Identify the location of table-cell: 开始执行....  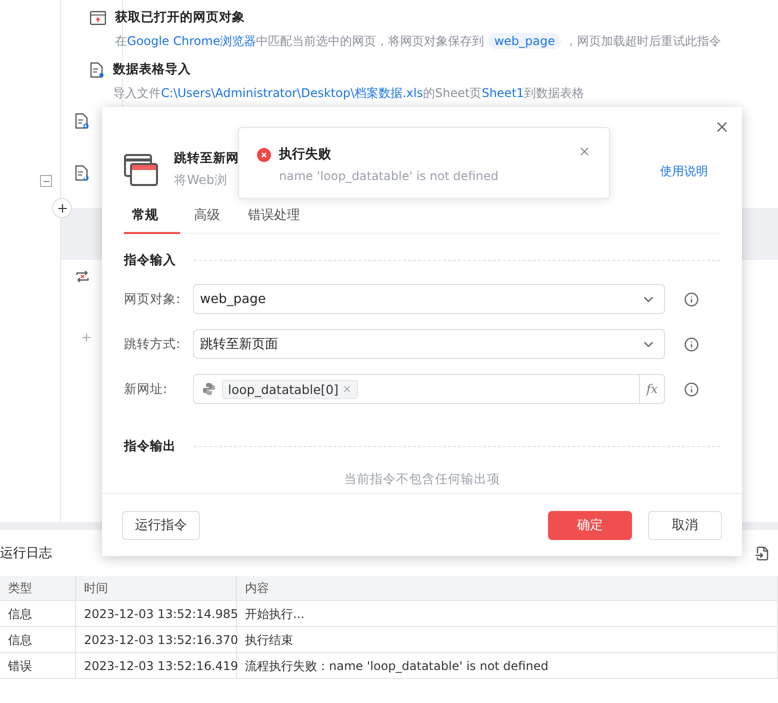
(507, 614).